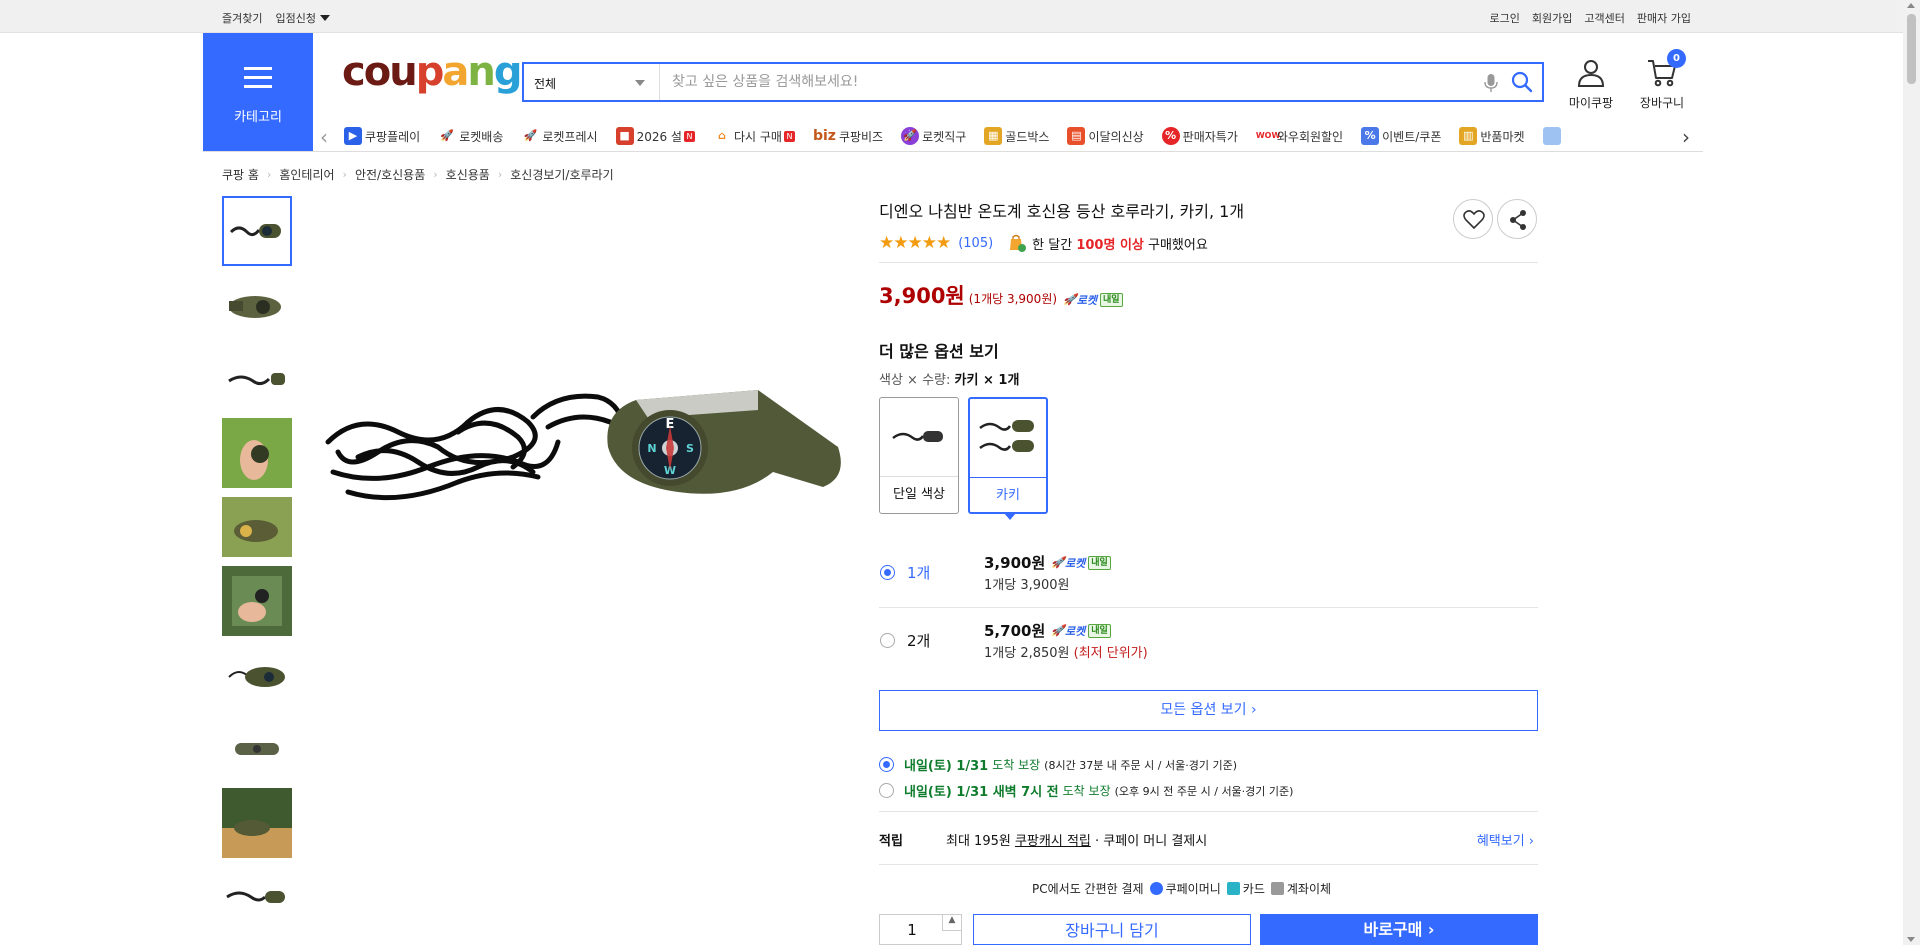 Image resolution: width=1920 pixels, height=945 pixels. Describe the element at coordinates (1517, 219) in the screenshot. I see `share-button` at that location.